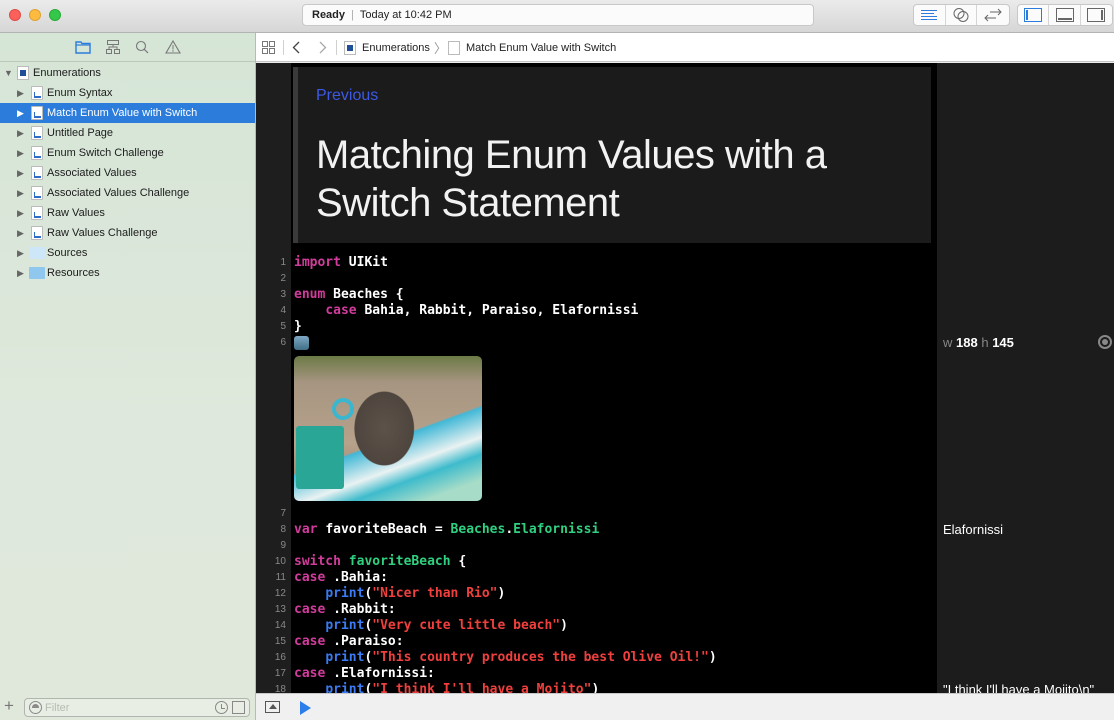 The image size is (1114, 720). Describe the element at coordinates (558, 15) in the screenshot. I see `activity-status: Ready | Today at 10:42 PM` at that location.